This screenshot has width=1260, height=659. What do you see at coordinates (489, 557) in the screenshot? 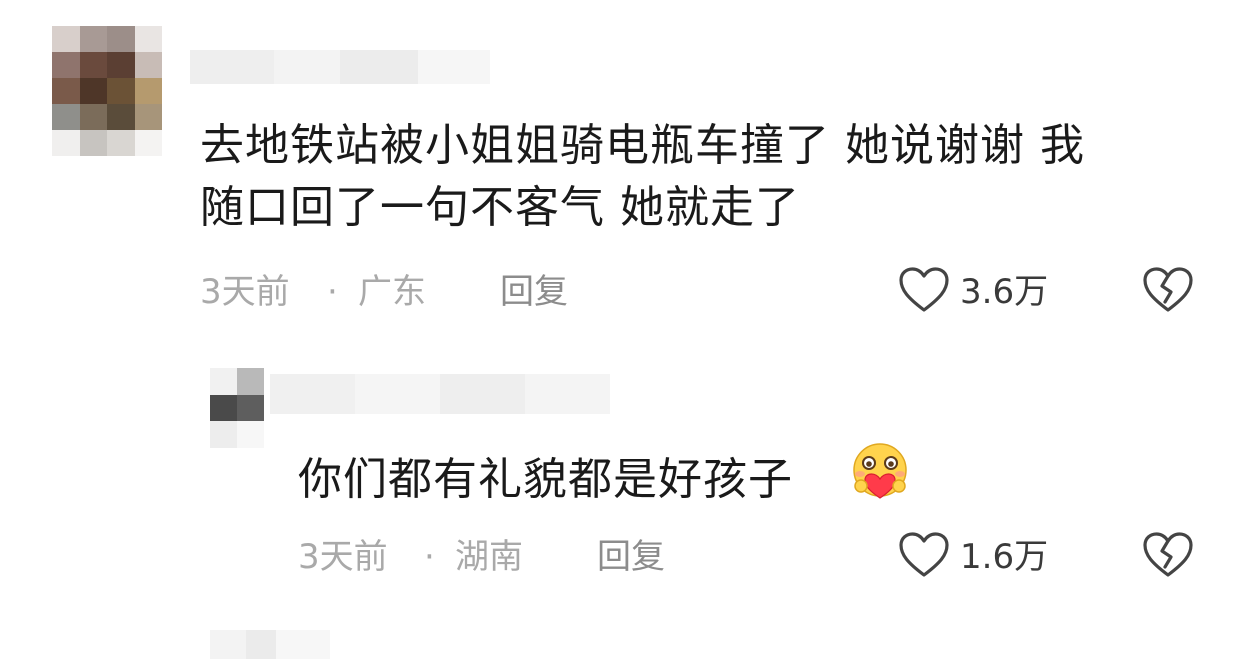
I see `comment-location: 湖南` at bounding box center [489, 557].